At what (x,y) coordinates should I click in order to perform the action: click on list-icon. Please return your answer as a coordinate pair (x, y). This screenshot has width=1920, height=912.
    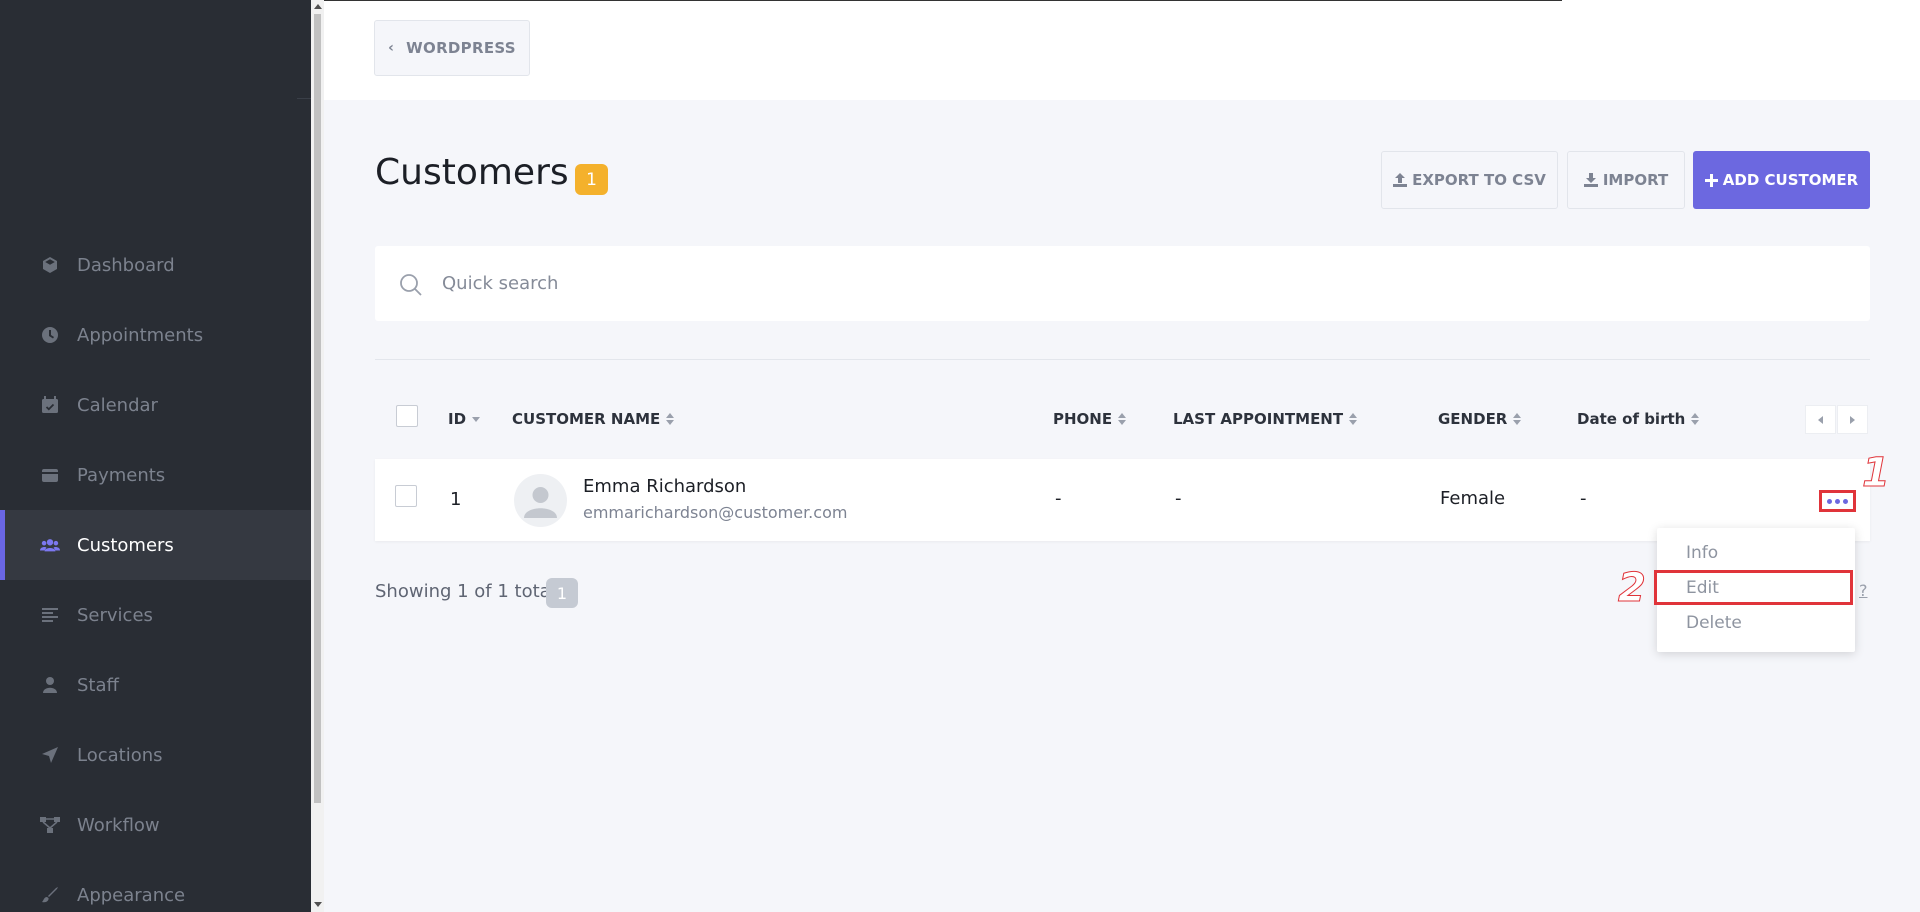
    Looking at the image, I should click on (50, 615).